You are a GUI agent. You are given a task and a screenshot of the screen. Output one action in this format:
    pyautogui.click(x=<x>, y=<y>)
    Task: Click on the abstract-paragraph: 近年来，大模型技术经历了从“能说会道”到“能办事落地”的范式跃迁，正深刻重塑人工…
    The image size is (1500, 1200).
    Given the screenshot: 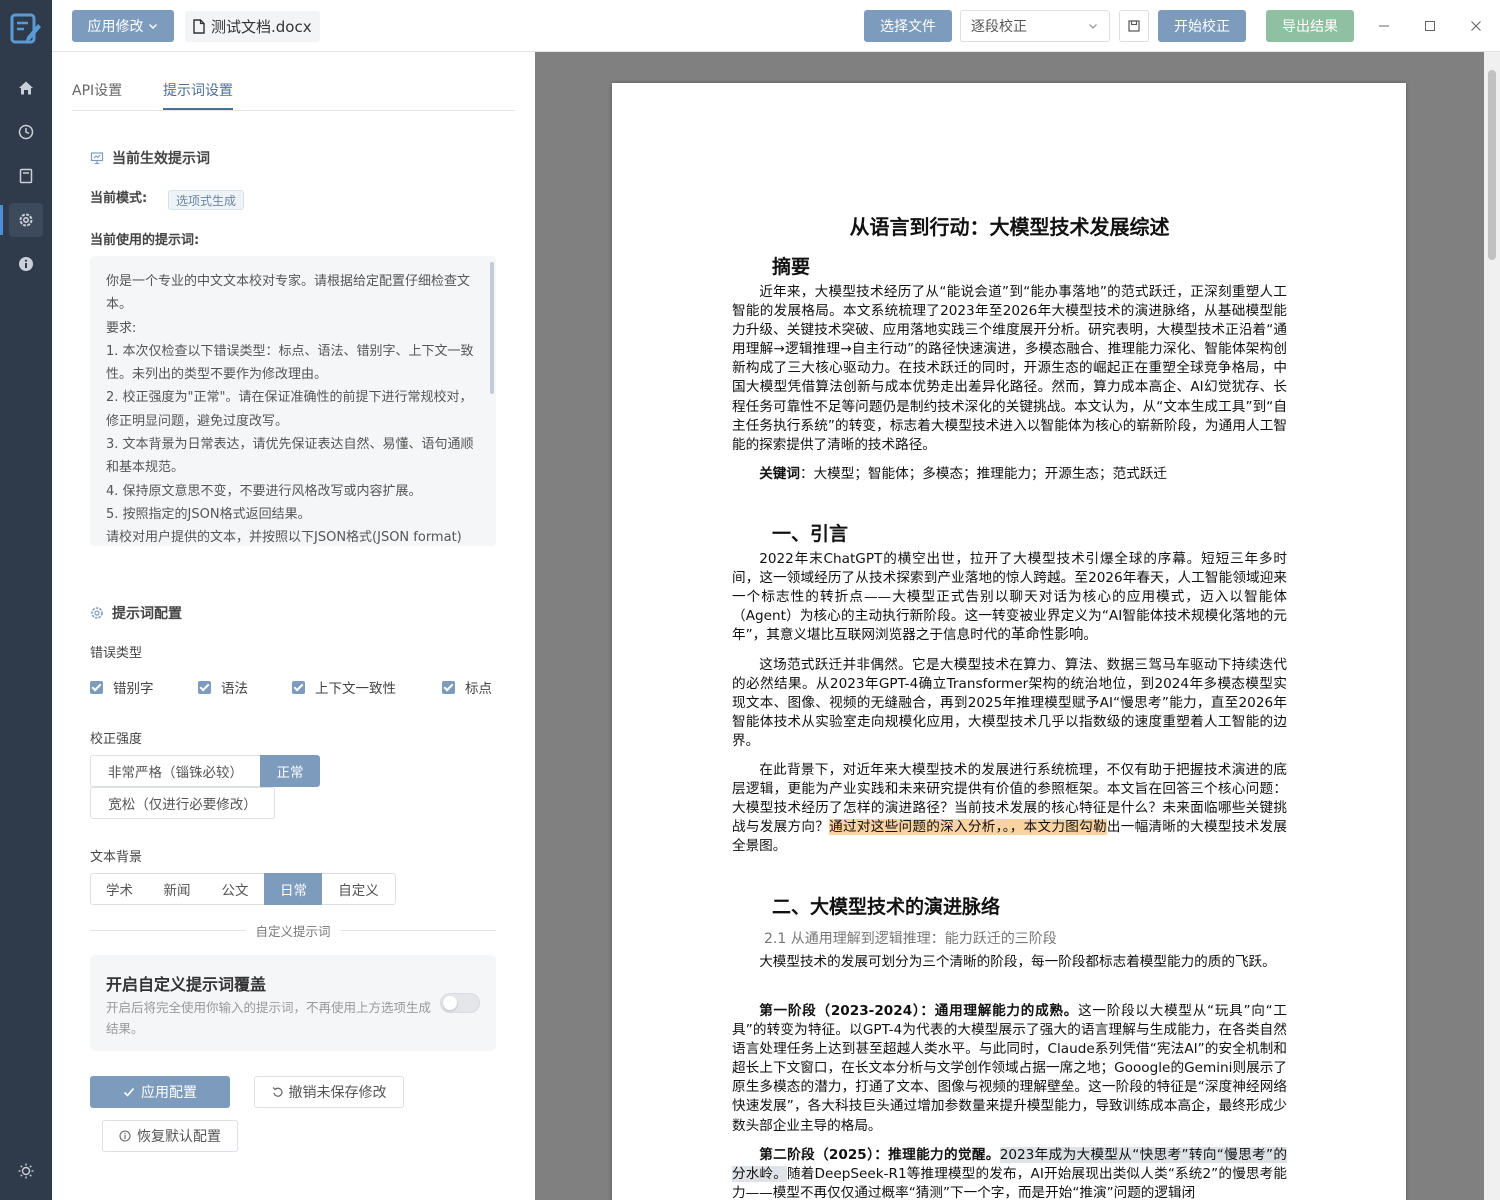 What is the action you would take?
    pyautogui.click(x=1009, y=368)
    